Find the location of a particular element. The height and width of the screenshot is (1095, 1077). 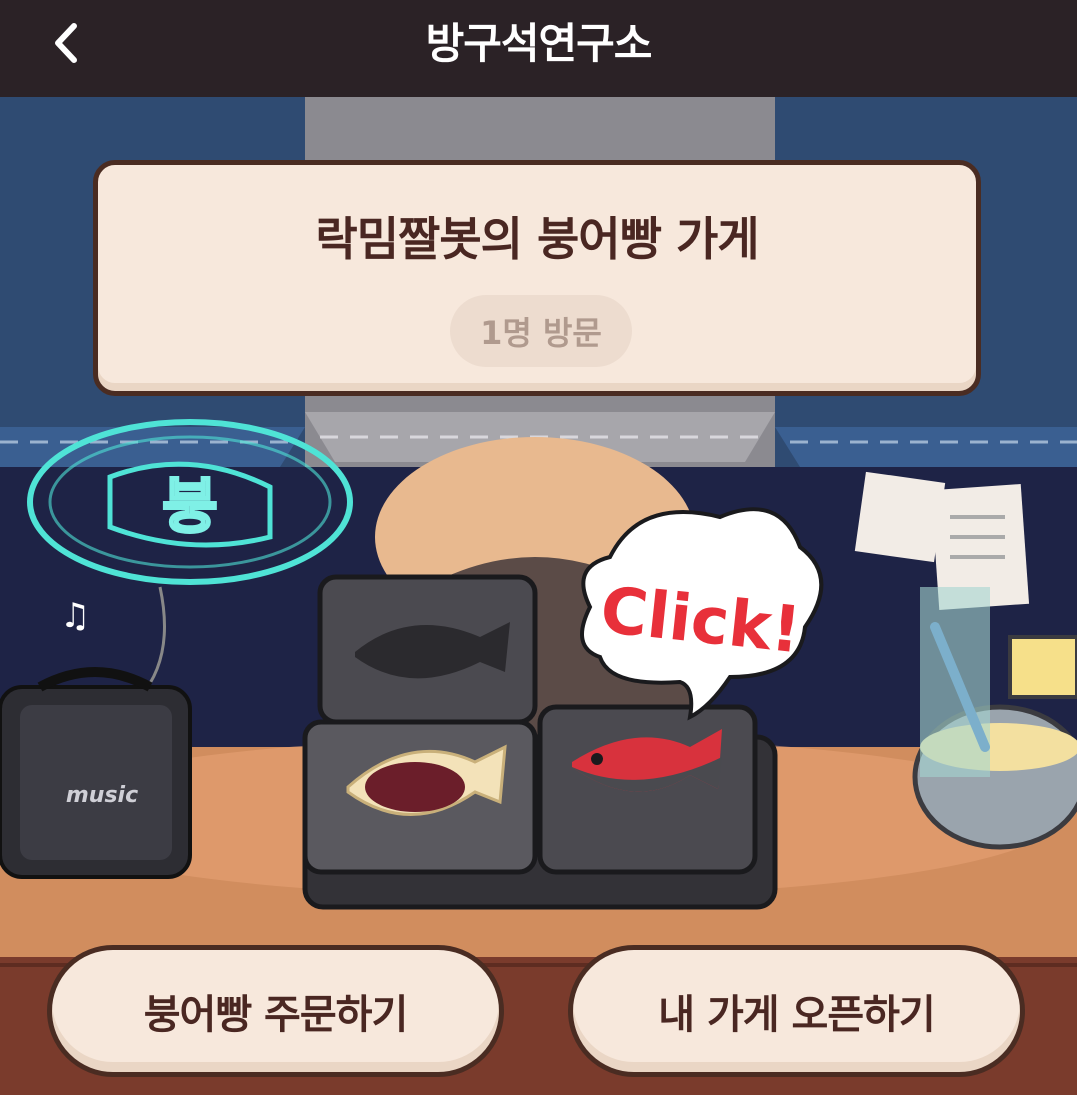

top-bar: 방구석연구소 is located at coordinates (538, 48).